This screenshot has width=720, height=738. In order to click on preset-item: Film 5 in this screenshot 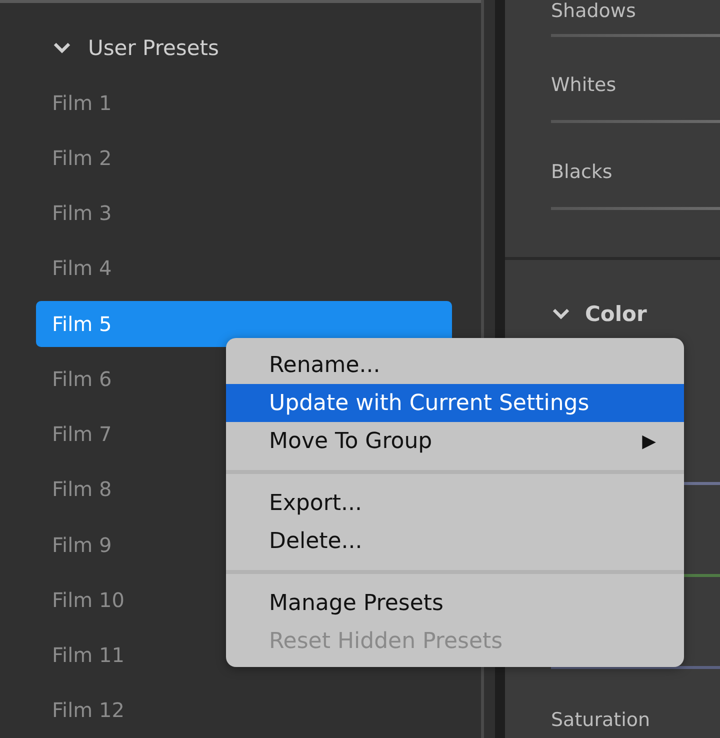, I will do `click(244, 323)`.